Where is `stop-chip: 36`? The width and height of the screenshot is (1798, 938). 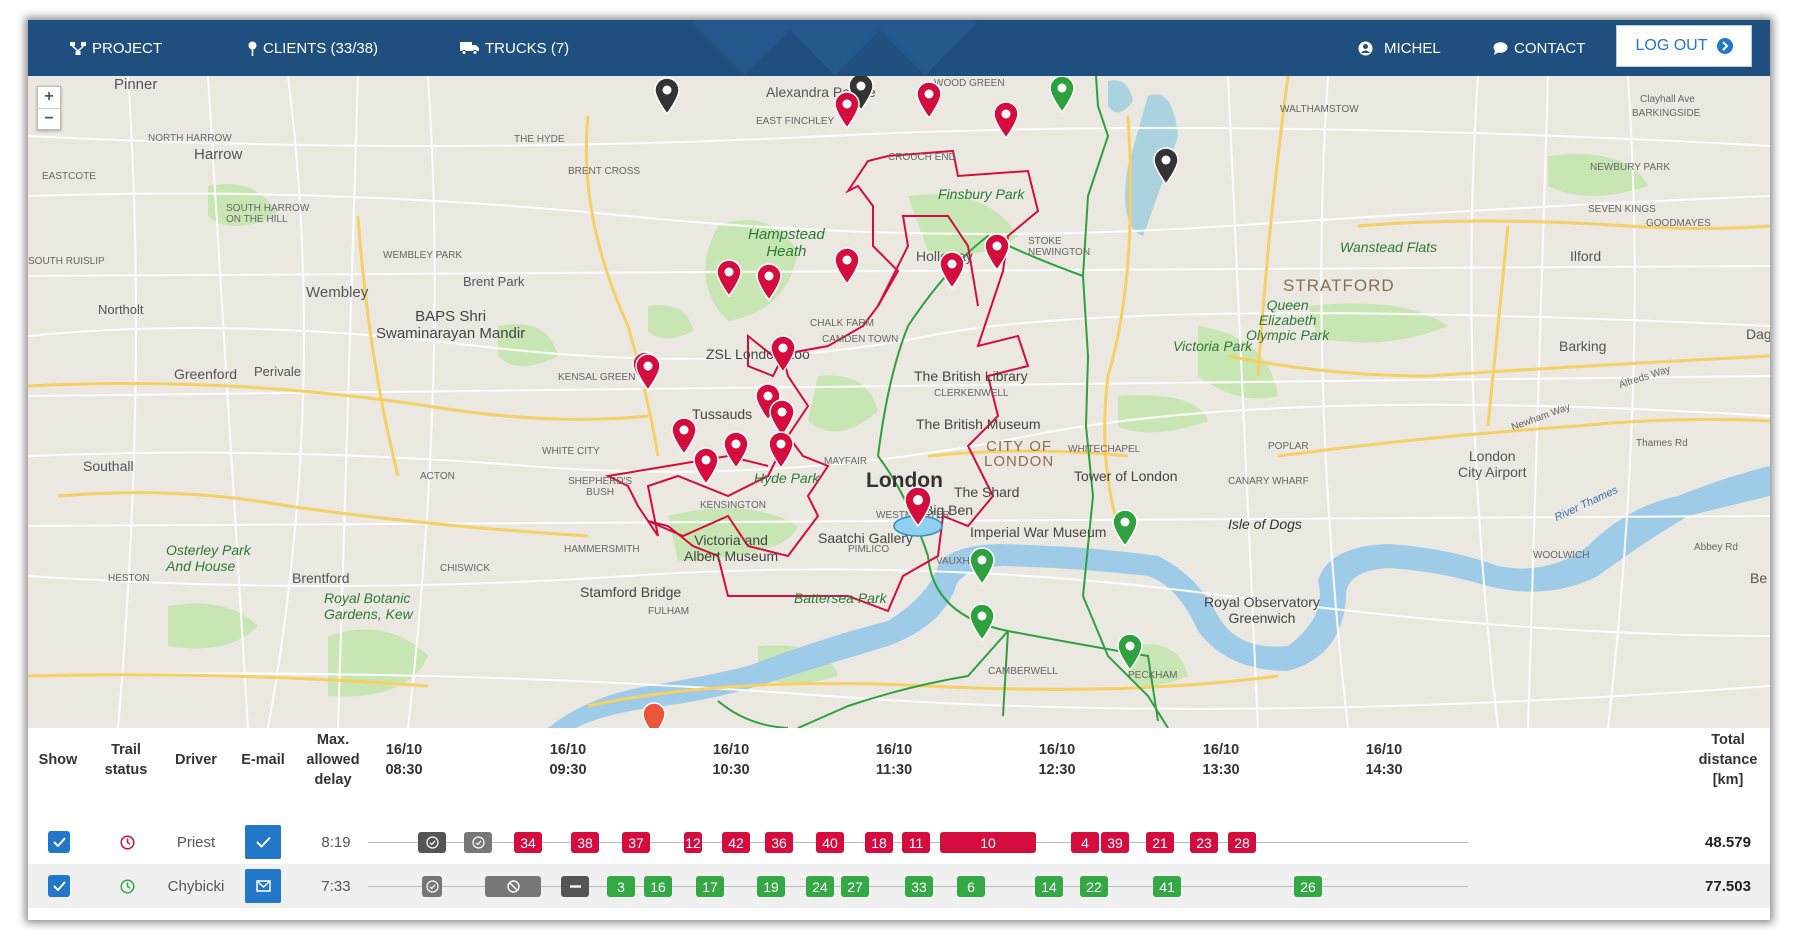 stop-chip: 36 is located at coordinates (779, 842).